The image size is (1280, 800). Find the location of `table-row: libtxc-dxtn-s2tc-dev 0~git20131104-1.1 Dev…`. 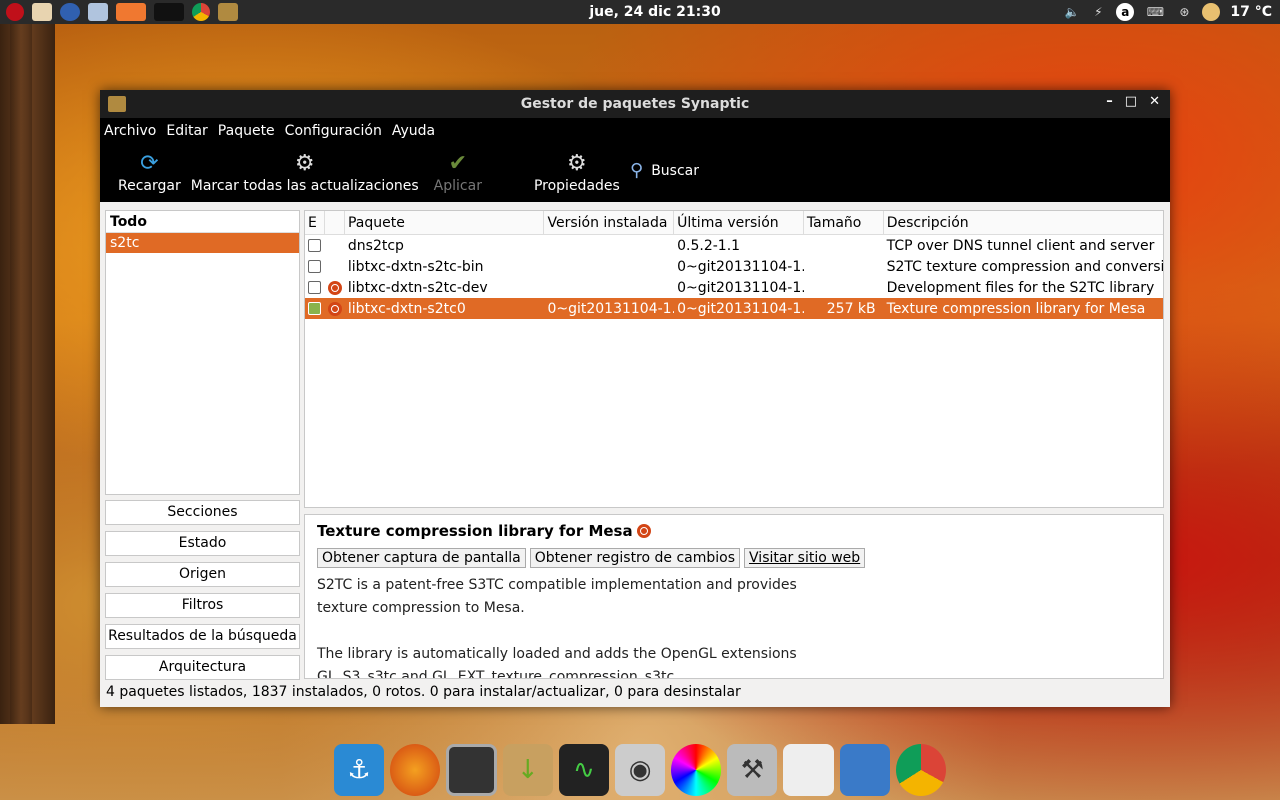

table-row: libtxc-dxtn-s2tc-dev 0~git20131104-1.1 Dev… is located at coordinates (734, 287).